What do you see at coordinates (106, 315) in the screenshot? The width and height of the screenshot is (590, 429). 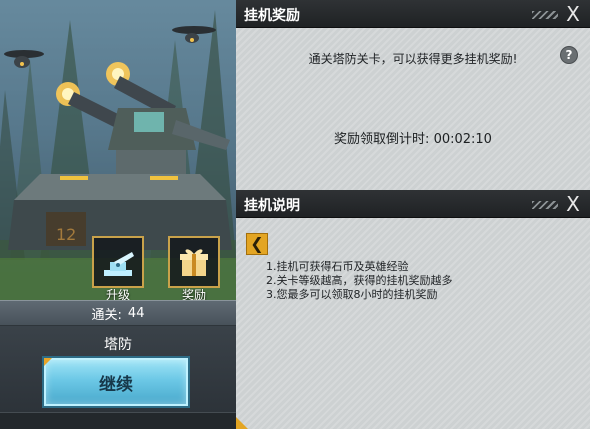 I see `stage-label: 通关:` at bounding box center [106, 315].